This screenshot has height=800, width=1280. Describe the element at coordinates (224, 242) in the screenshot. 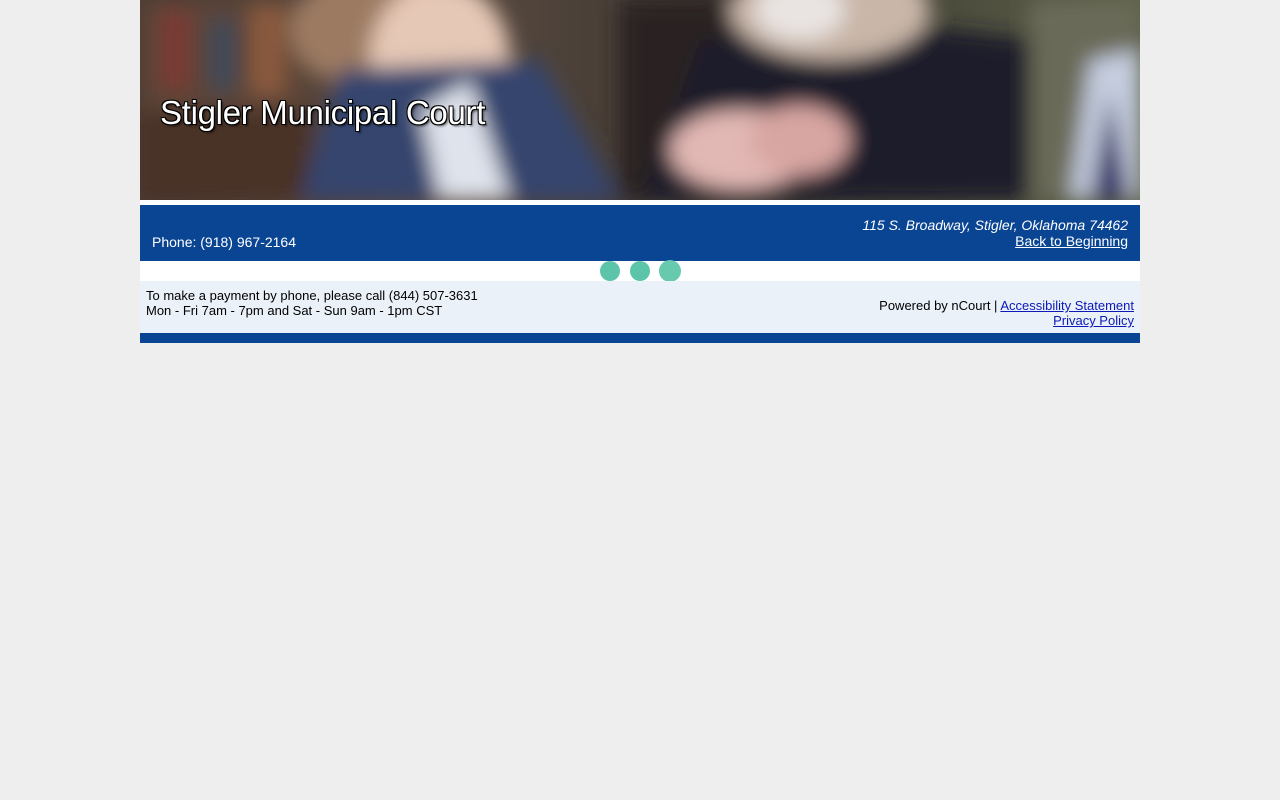

I see `phone-number: Phone: (918) 967-2164` at that location.